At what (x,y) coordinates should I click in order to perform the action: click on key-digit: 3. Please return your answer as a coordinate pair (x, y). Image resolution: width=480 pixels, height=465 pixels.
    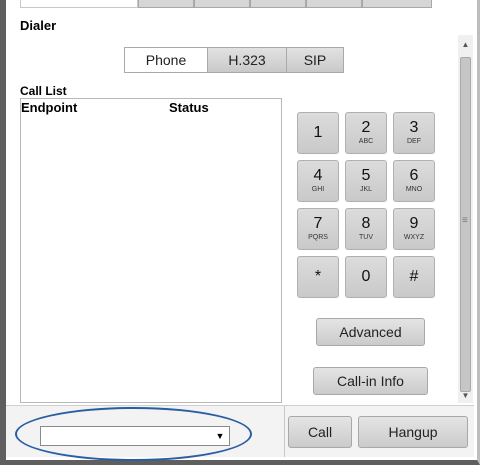
    Looking at the image, I should click on (414, 127).